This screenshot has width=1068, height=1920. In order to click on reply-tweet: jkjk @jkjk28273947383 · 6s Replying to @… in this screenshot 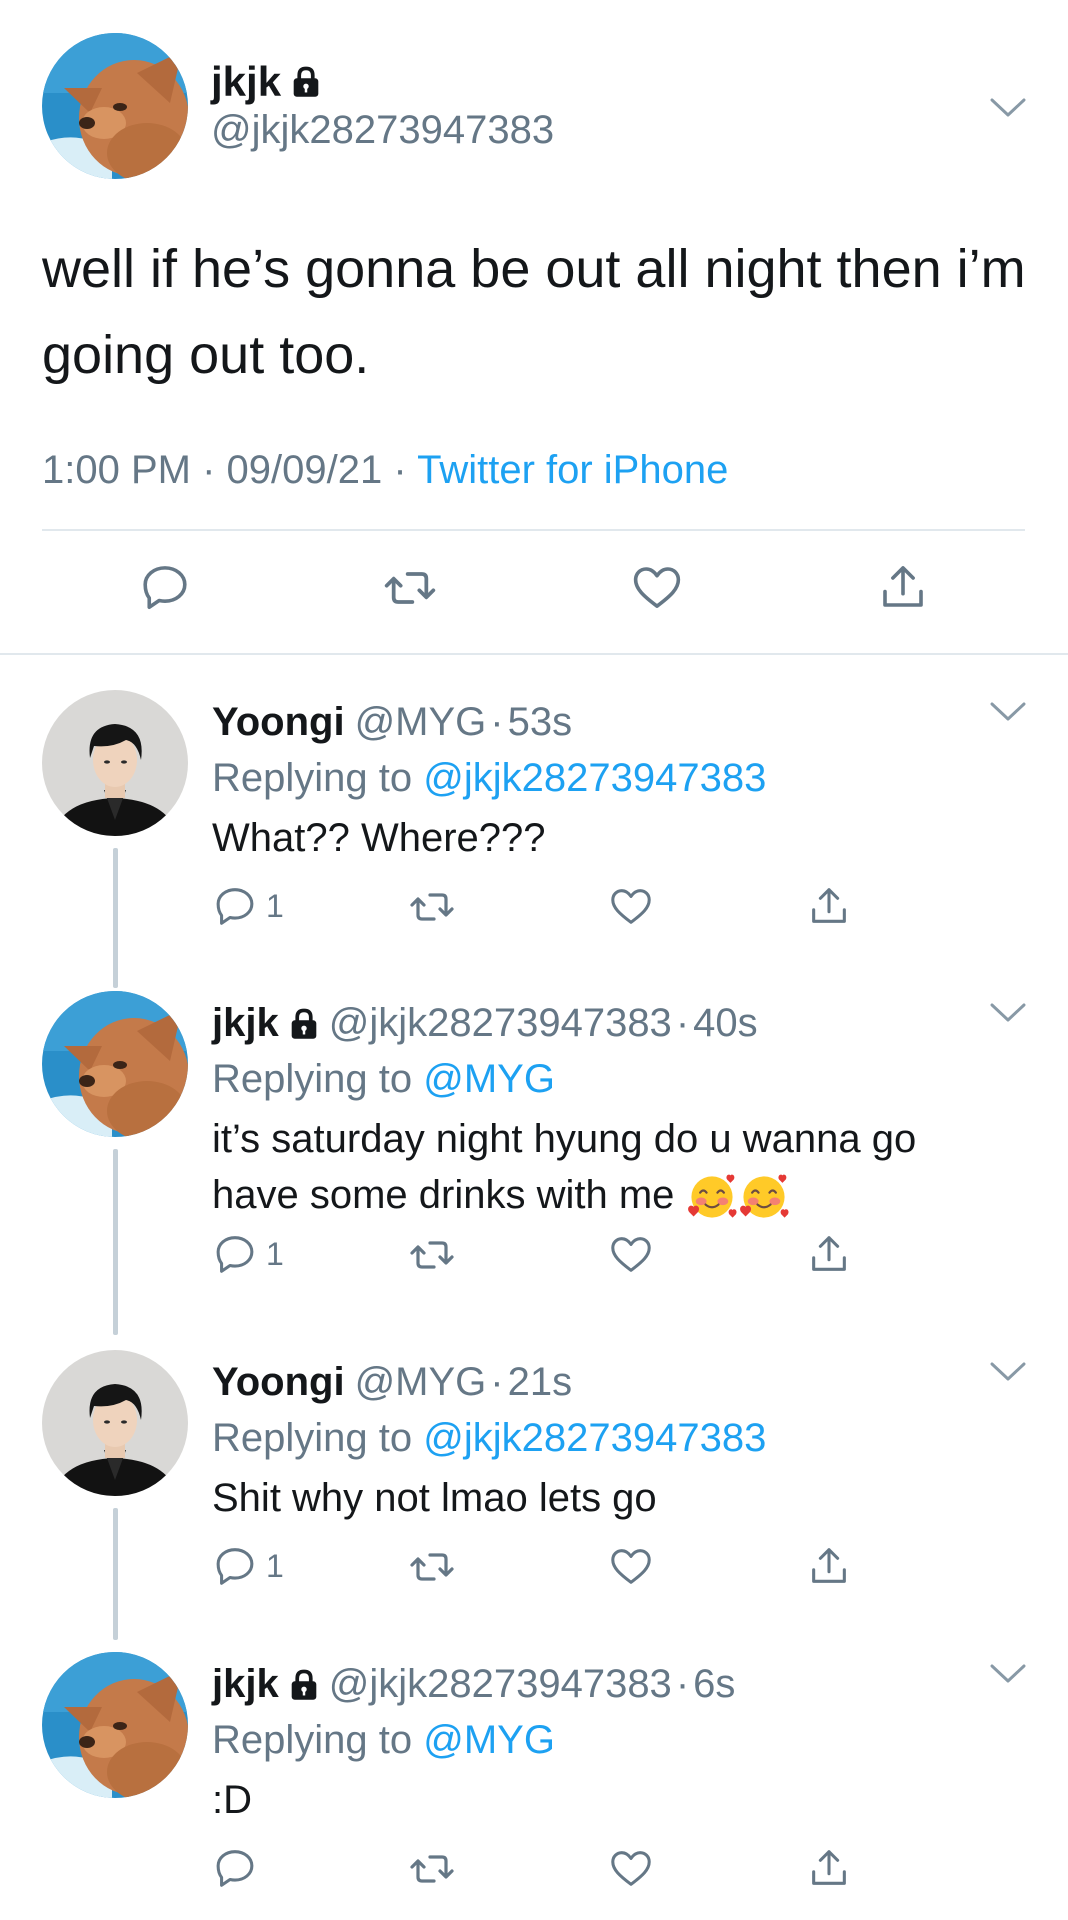, I will do `click(534, 1786)`.